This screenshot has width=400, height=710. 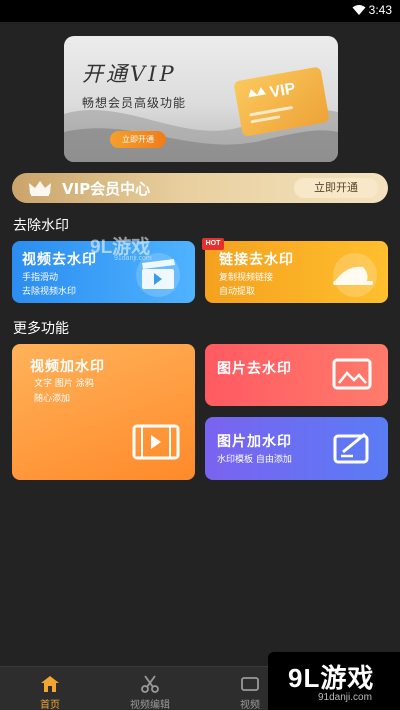 I want to click on tile-desc: 随心添加, so click(x=52, y=399).